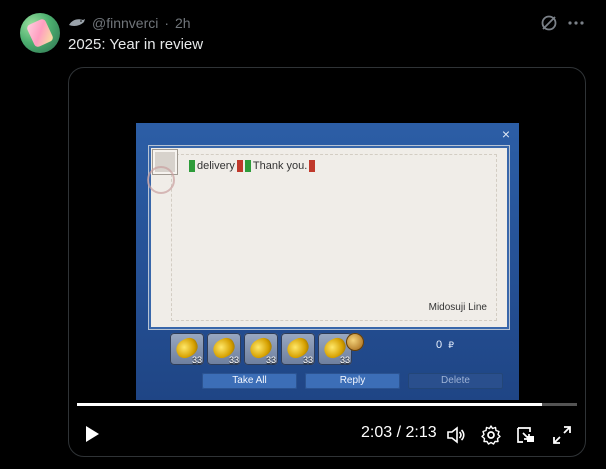  Describe the element at coordinates (125, 23) in the screenshot. I see `user-handle: @finnverci` at that location.